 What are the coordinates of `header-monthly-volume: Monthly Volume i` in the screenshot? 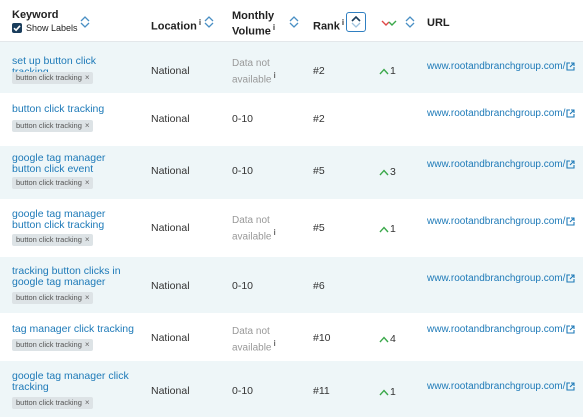 It's located at (253, 24).